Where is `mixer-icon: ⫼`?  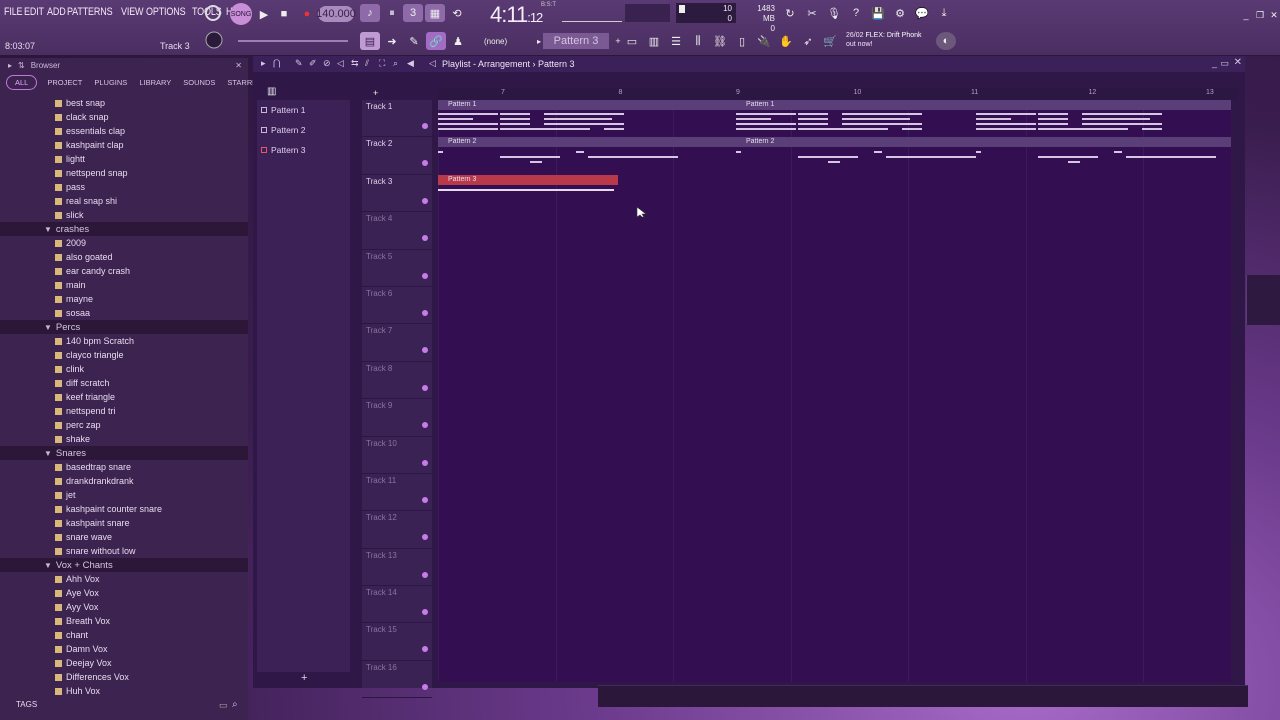
mixer-icon: ⫼ is located at coordinates (698, 41).